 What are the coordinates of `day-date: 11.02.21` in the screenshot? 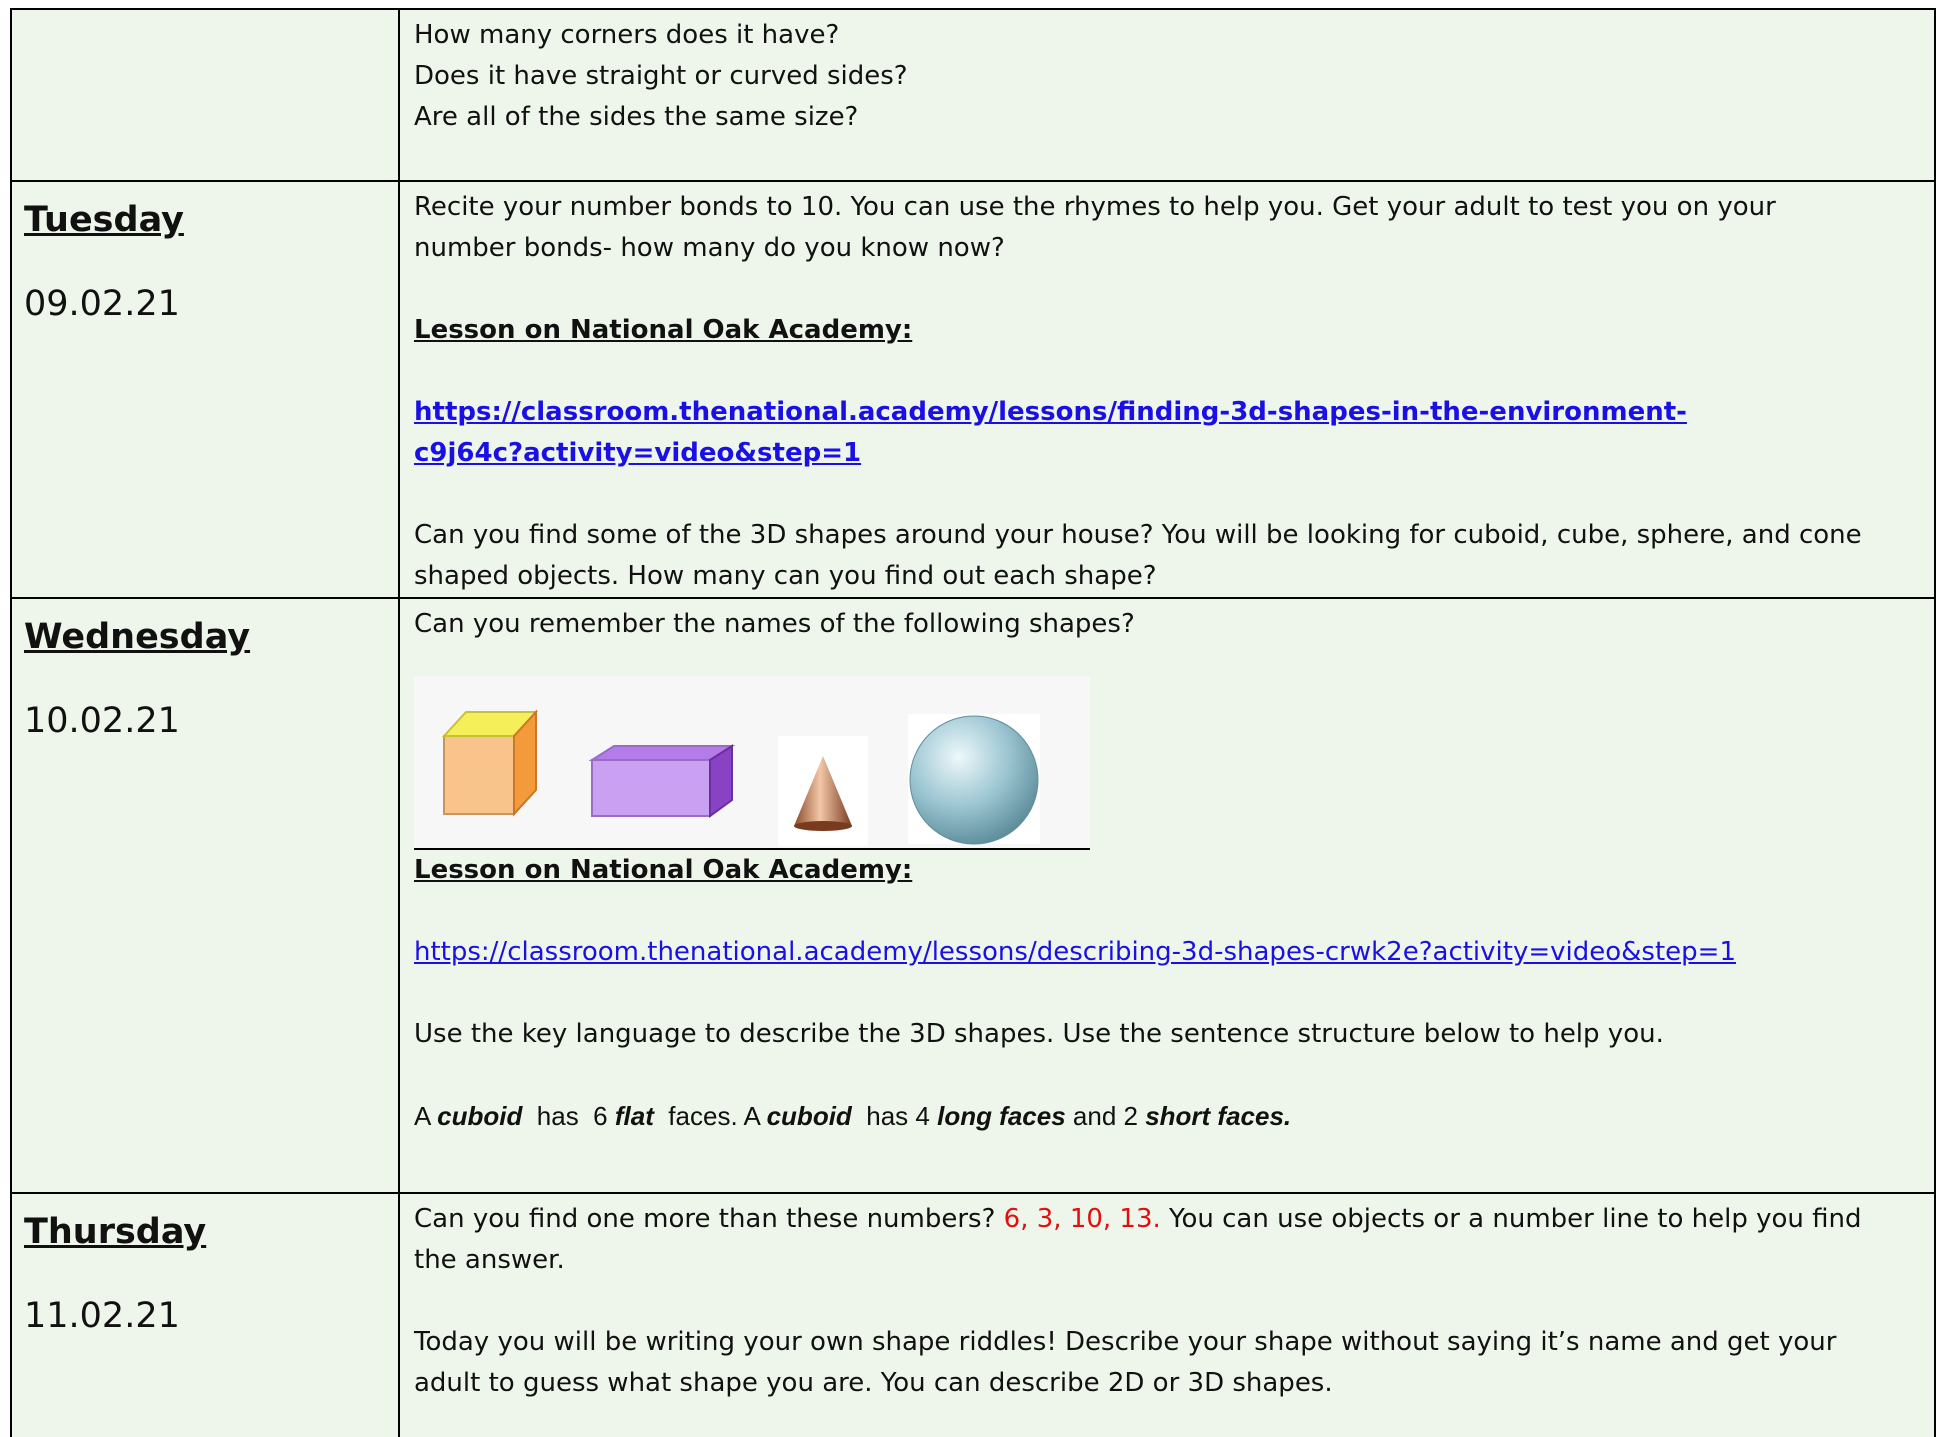 It's located at (102, 1316).